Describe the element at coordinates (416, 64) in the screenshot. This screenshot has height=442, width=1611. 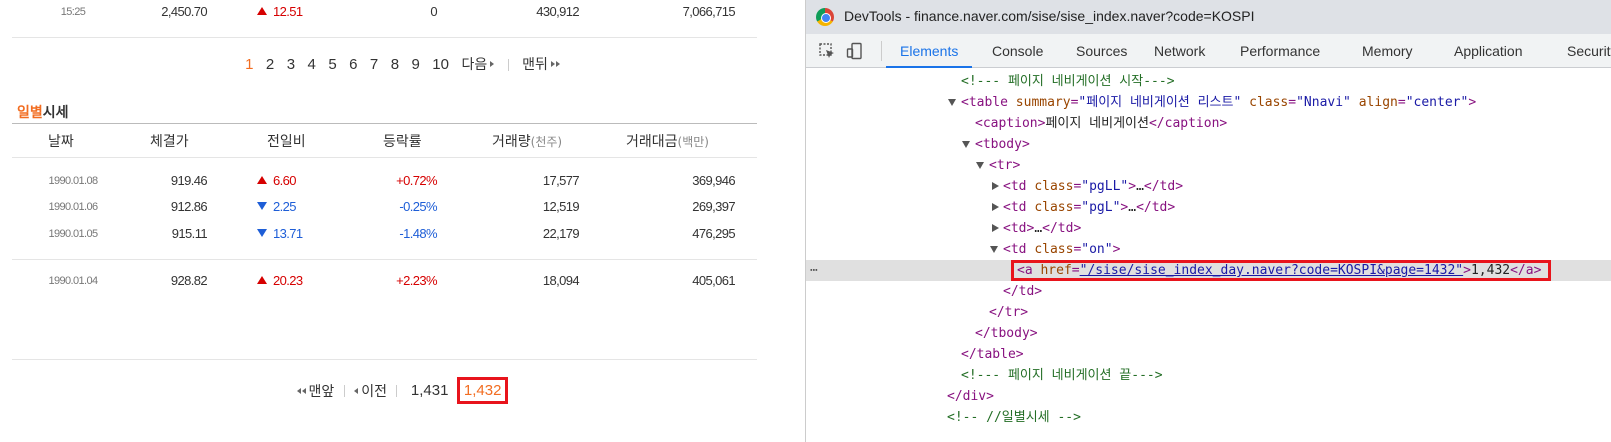
I see `page-link-9: 9` at that location.